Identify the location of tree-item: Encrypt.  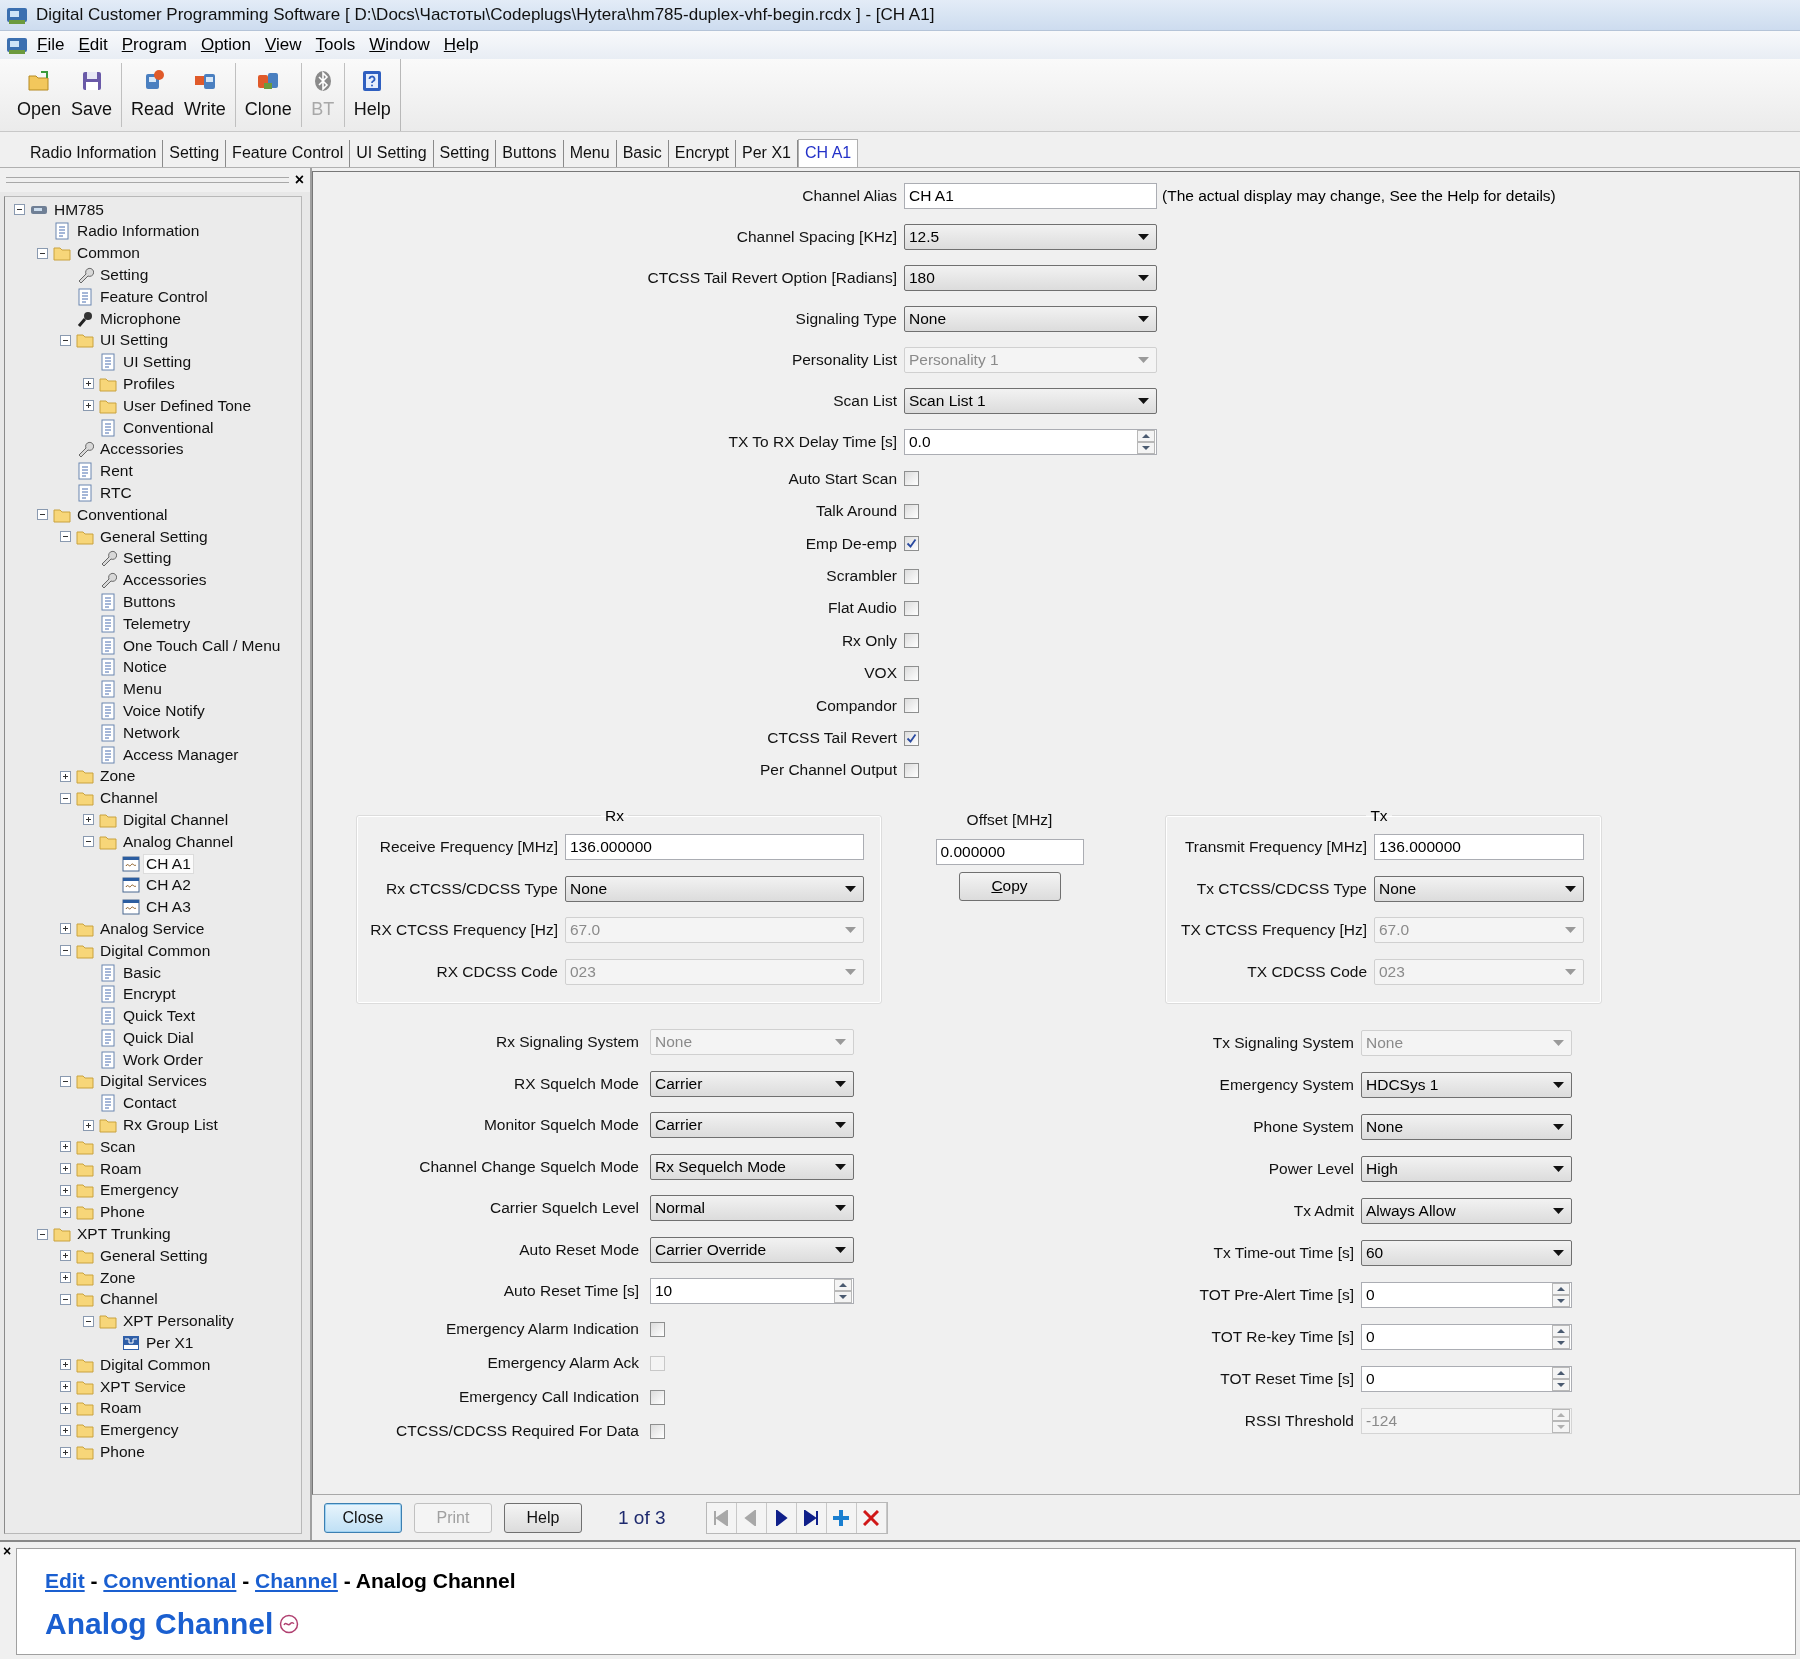
(149, 994).